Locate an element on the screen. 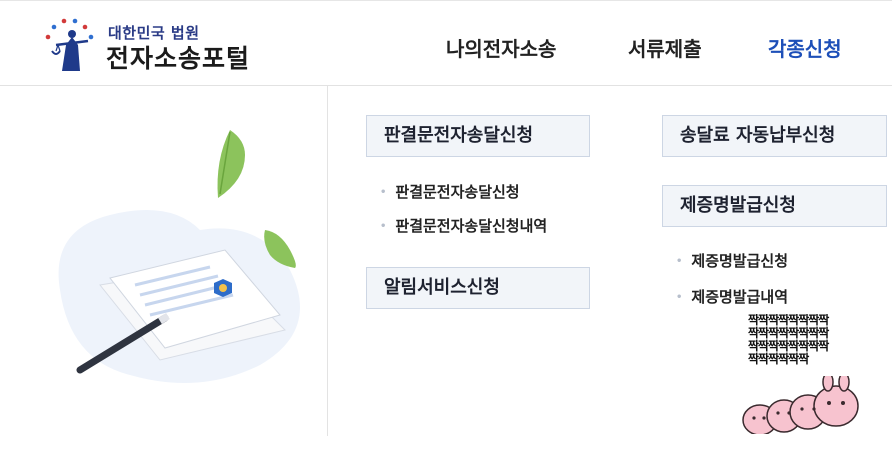 This screenshot has width=892, height=465. sticker-text: 짝짝짝짝짝짝짝짝 짝짝짝짝짝짝짝짝 짝짝짝짝짝짝짝짝 짝짝짝짝짝짝 is located at coordinates (788, 340).